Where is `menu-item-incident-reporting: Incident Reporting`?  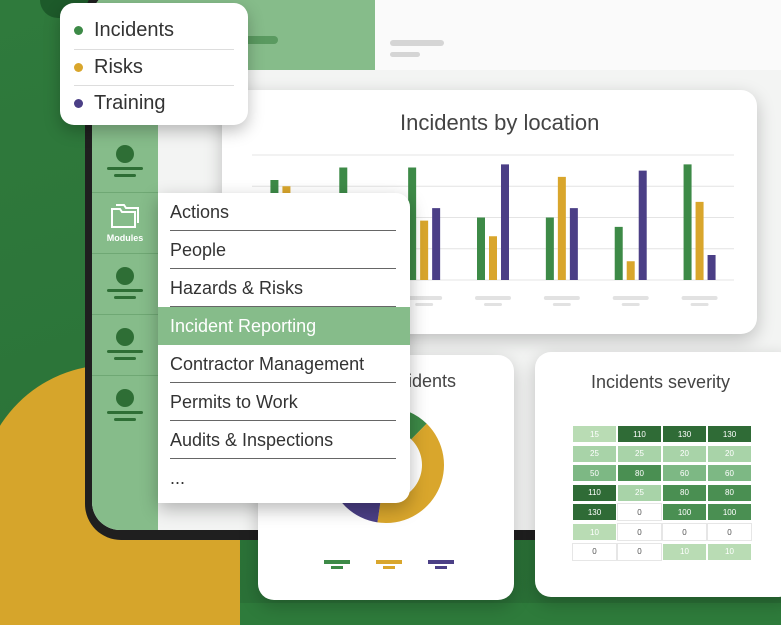 menu-item-incident-reporting: Incident Reporting is located at coordinates (284, 326).